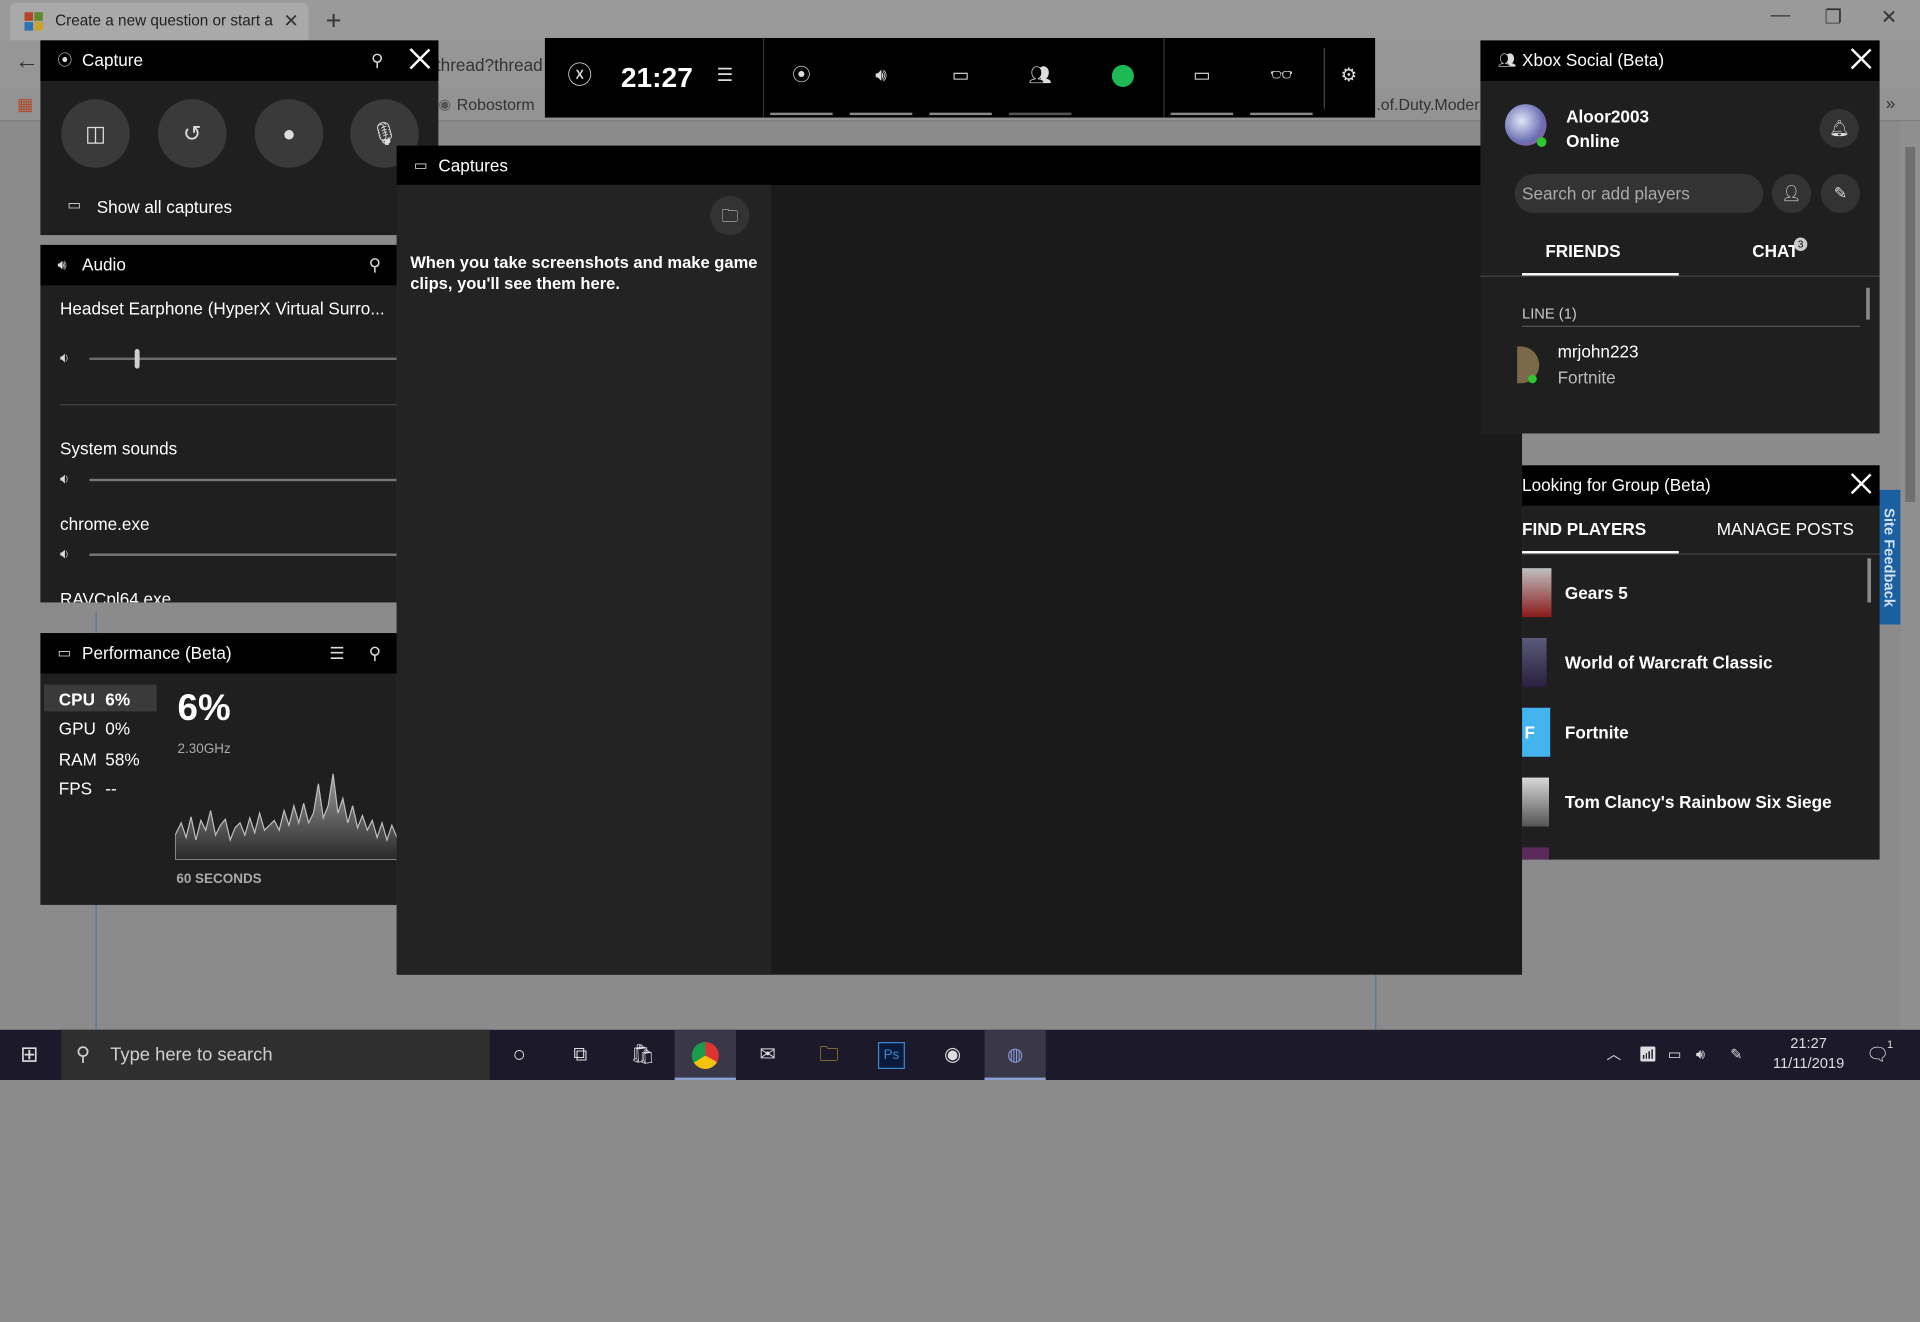  Describe the element at coordinates (137, 358) in the screenshot. I see `device-volume-thumb` at that location.